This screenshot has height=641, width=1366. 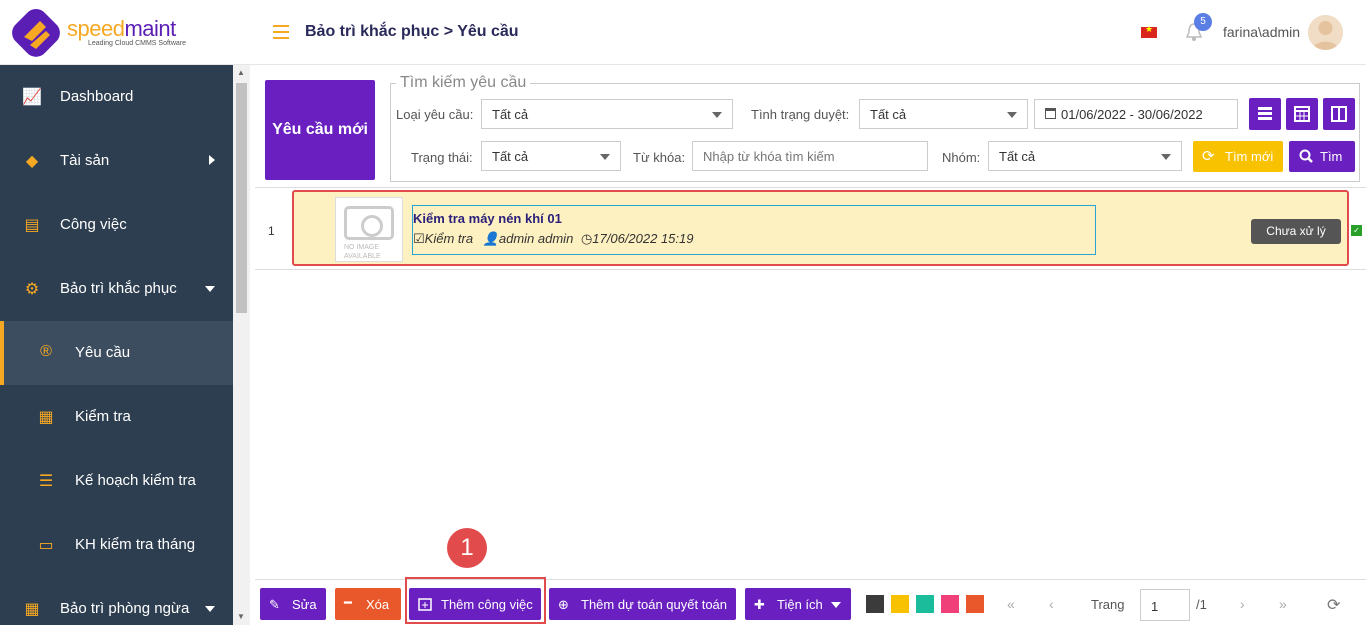 I want to click on sidebar-item-preventive-maintenance: ▦ Bảo trì phòng ngừa, so click(x=116, y=609).